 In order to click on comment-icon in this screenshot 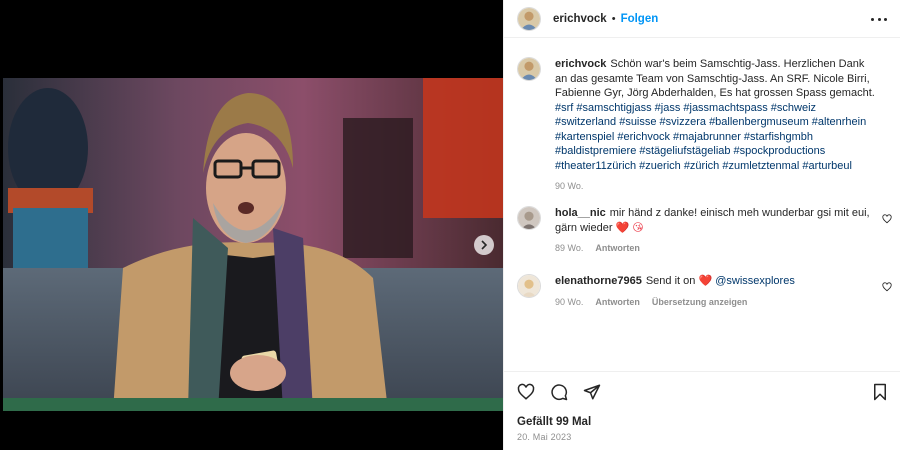, I will do `click(559, 392)`.